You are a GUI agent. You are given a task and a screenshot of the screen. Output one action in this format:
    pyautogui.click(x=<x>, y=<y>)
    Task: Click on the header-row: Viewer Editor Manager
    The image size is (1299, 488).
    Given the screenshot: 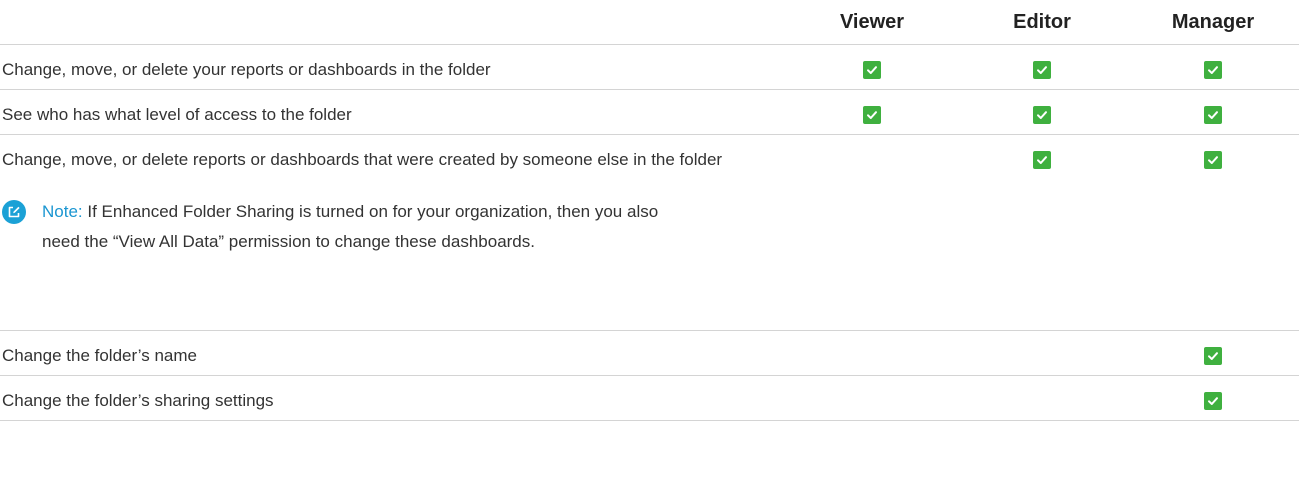 What is the action you would take?
    pyautogui.click(x=649, y=22)
    